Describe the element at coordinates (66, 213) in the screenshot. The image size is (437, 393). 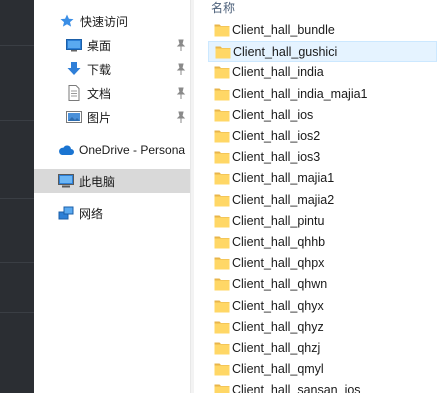
I see `network-icon` at that location.